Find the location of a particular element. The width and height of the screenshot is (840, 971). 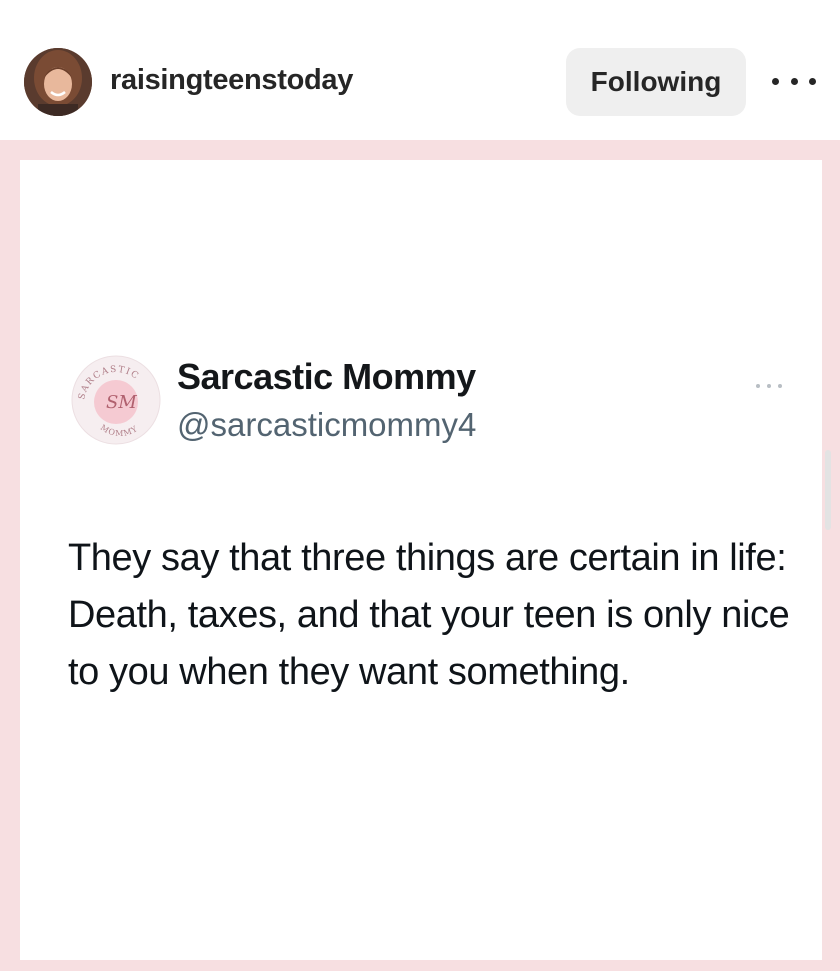

more-horizontal-icon is located at coordinates (794, 81).